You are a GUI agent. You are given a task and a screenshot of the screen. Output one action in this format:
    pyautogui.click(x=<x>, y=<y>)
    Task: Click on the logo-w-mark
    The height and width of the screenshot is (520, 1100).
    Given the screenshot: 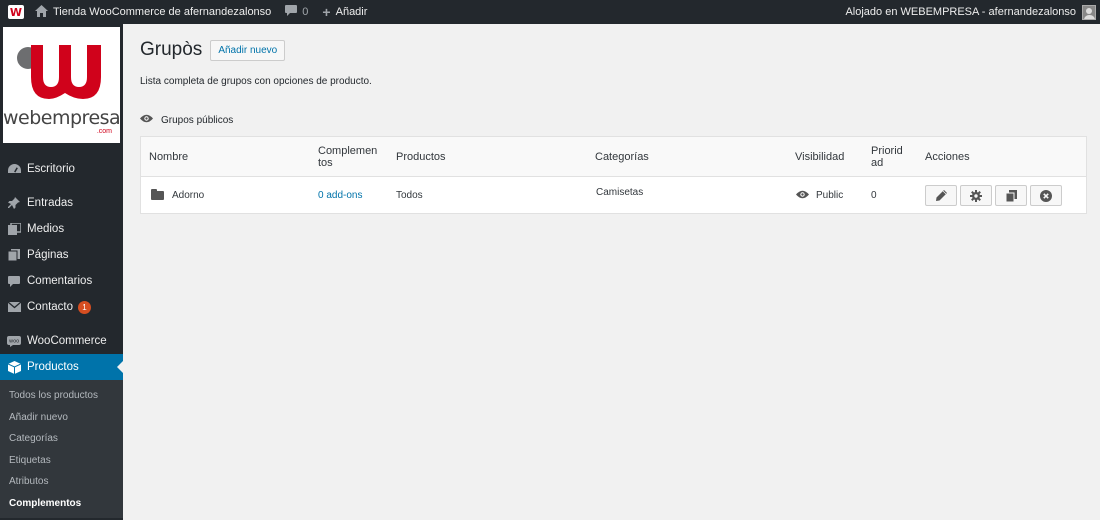 What is the action you would take?
    pyautogui.click(x=66, y=72)
    